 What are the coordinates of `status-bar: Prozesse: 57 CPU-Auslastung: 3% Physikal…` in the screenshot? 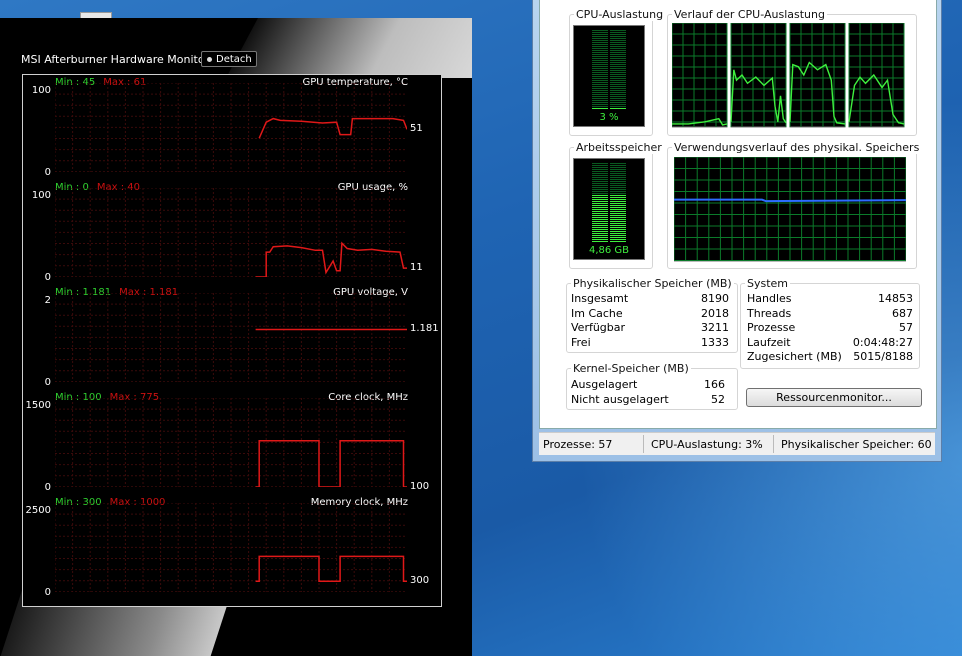 It's located at (737, 443).